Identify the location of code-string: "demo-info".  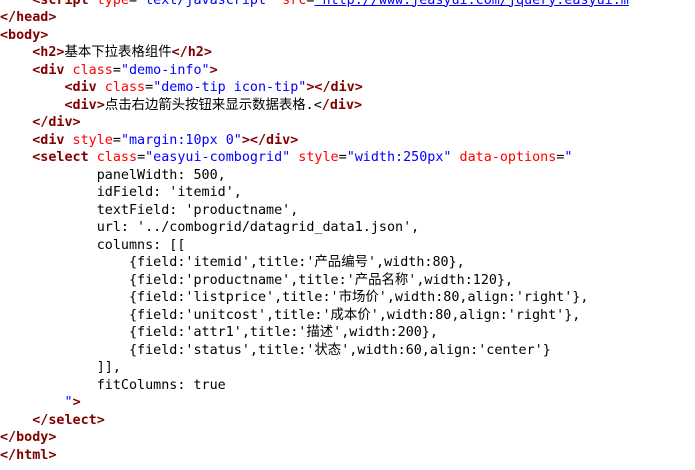
(165, 70).